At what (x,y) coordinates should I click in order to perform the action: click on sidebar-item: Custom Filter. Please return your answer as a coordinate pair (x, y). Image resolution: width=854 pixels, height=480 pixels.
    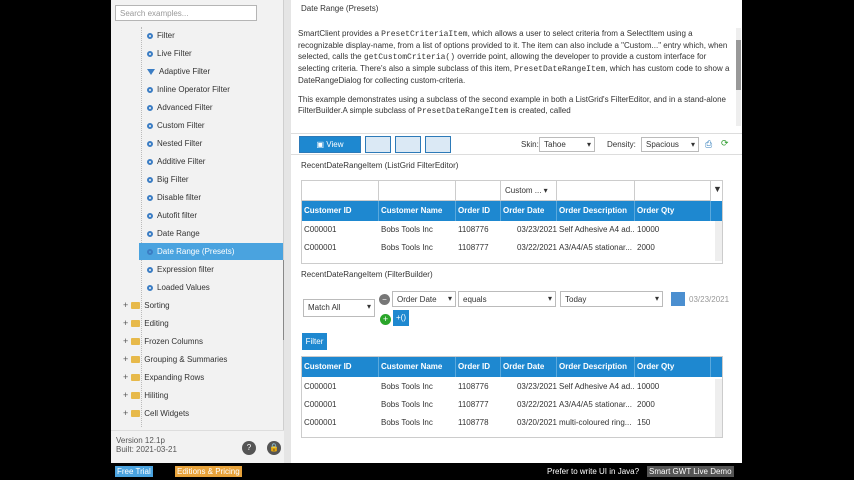
    Looking at the image, I should click on (176, 125).